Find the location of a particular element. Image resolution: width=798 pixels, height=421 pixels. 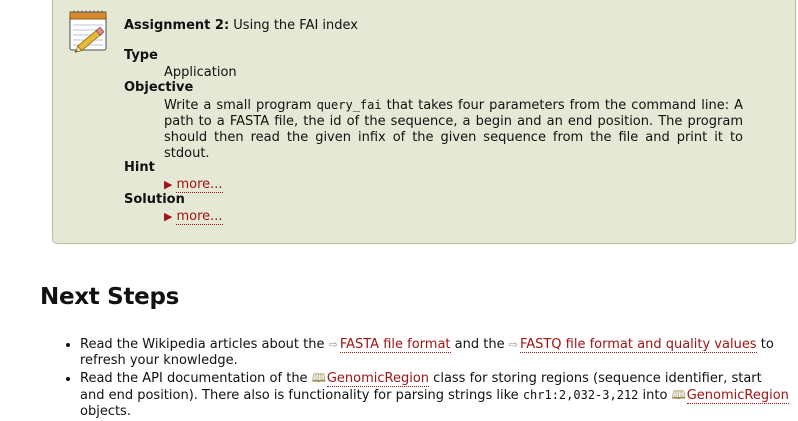

item2-mid2: into is located at coordinates (655, 395).